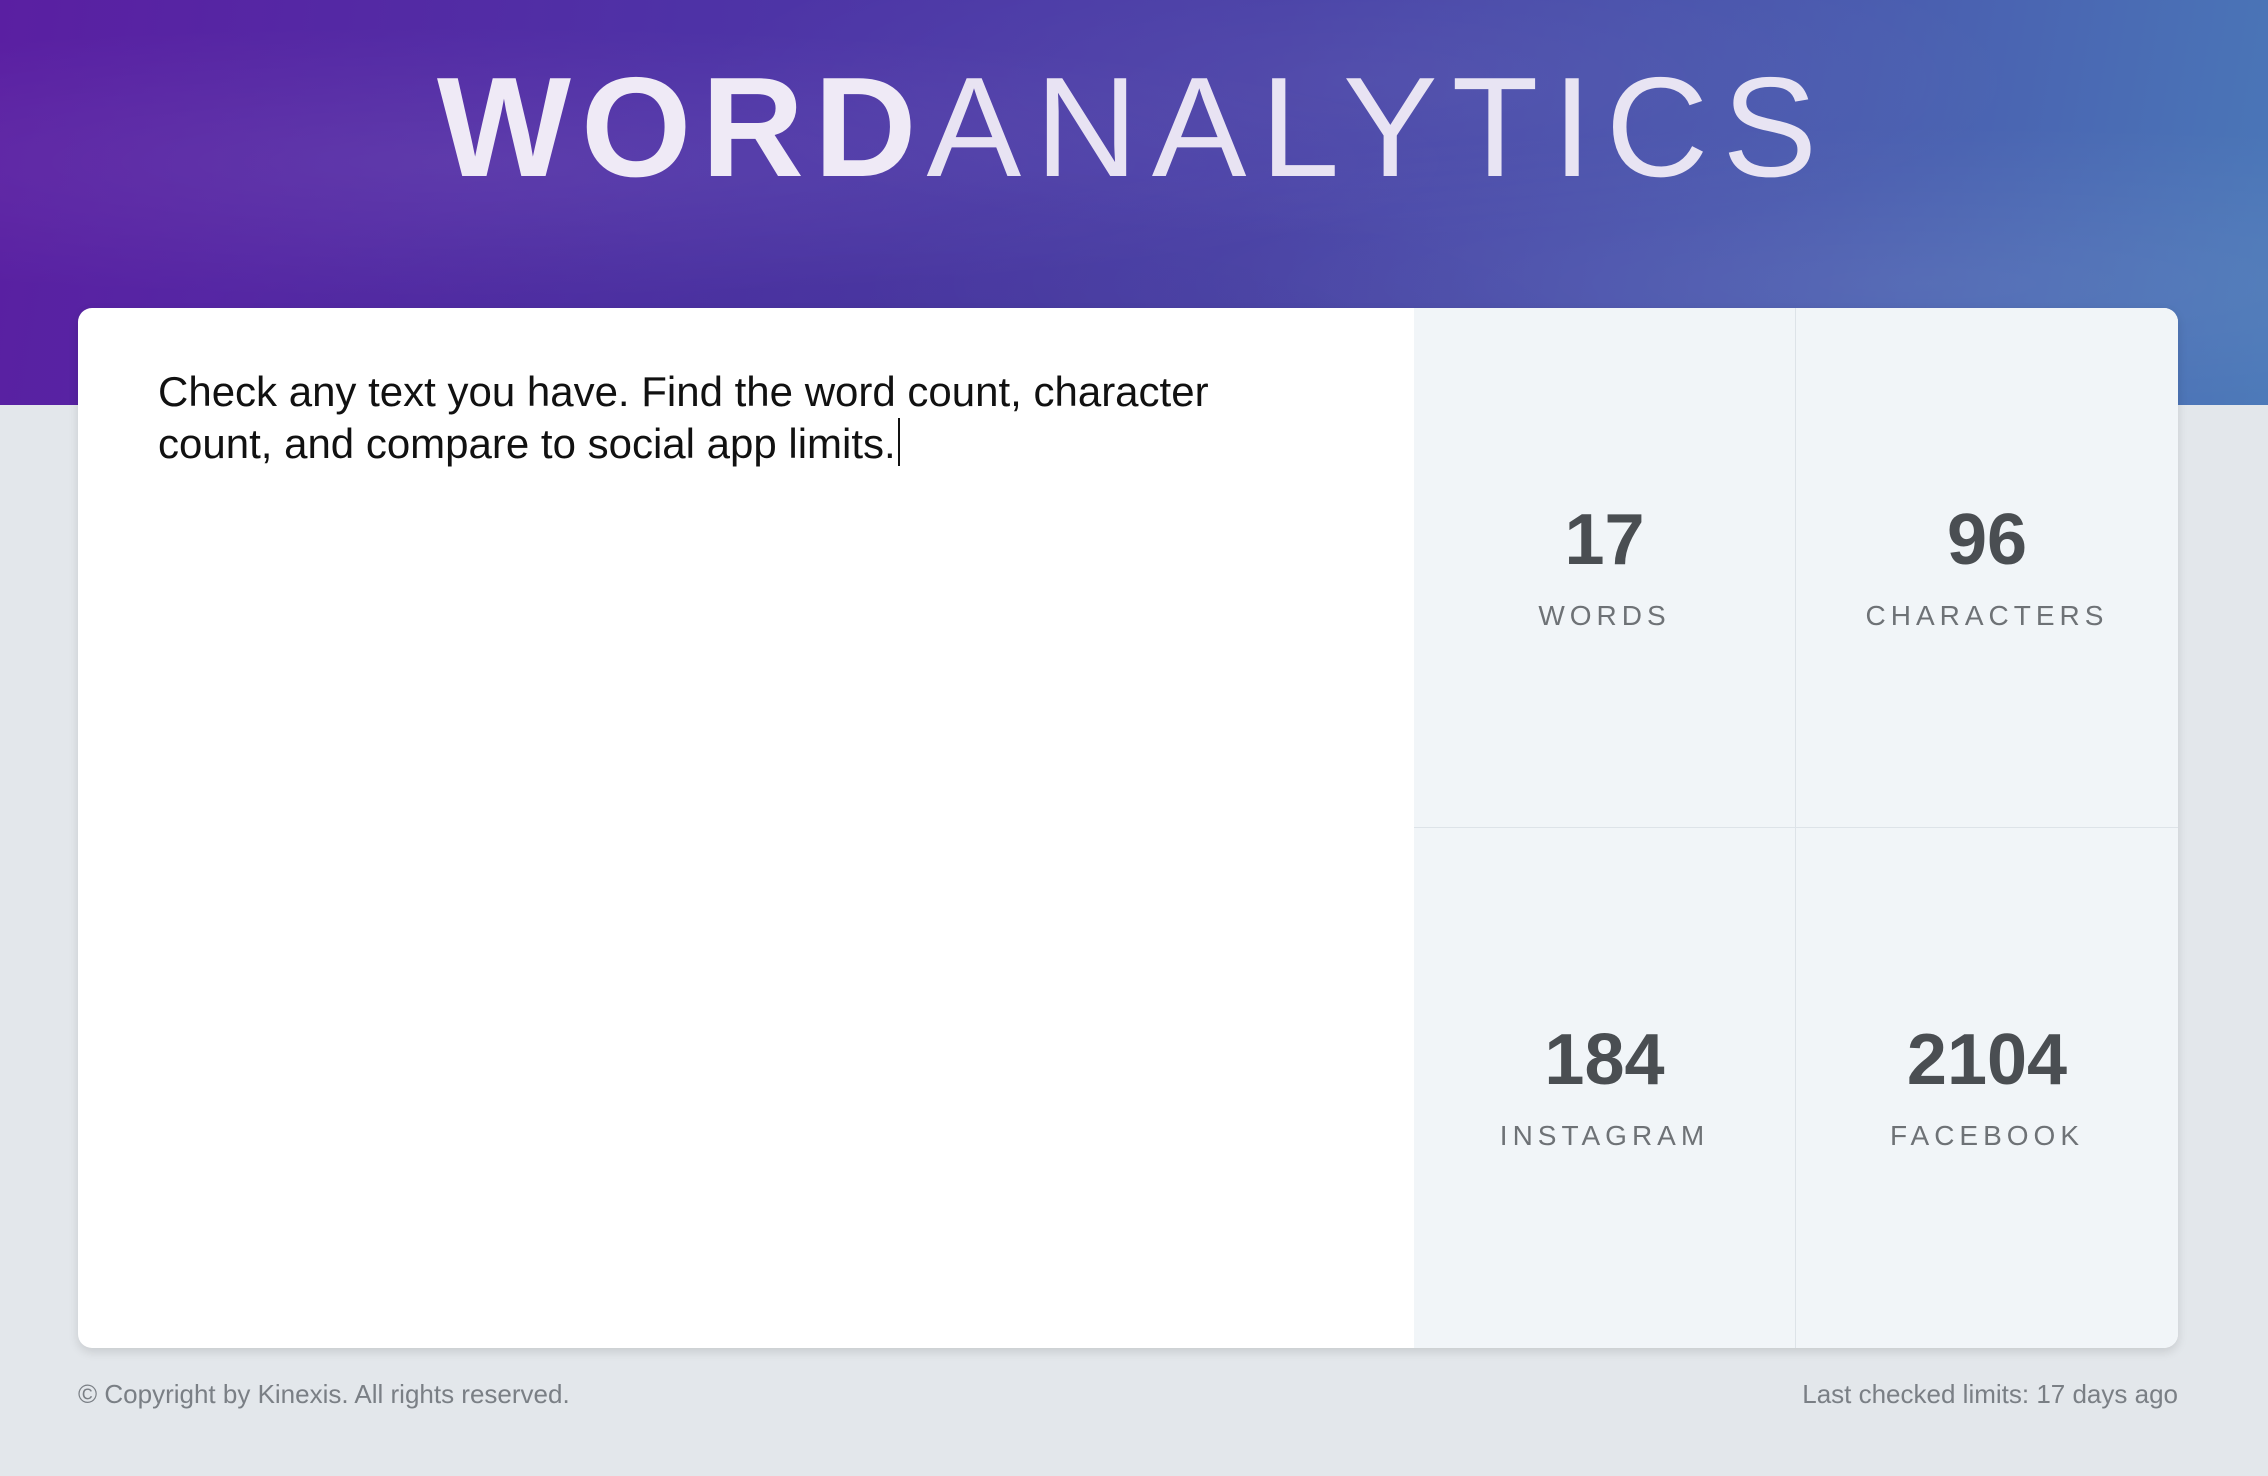  What do you see at coordinates (1604, 615) in the screenshot?
I see `stat-words-label: WORDS` at bounding box center [1604, 615].